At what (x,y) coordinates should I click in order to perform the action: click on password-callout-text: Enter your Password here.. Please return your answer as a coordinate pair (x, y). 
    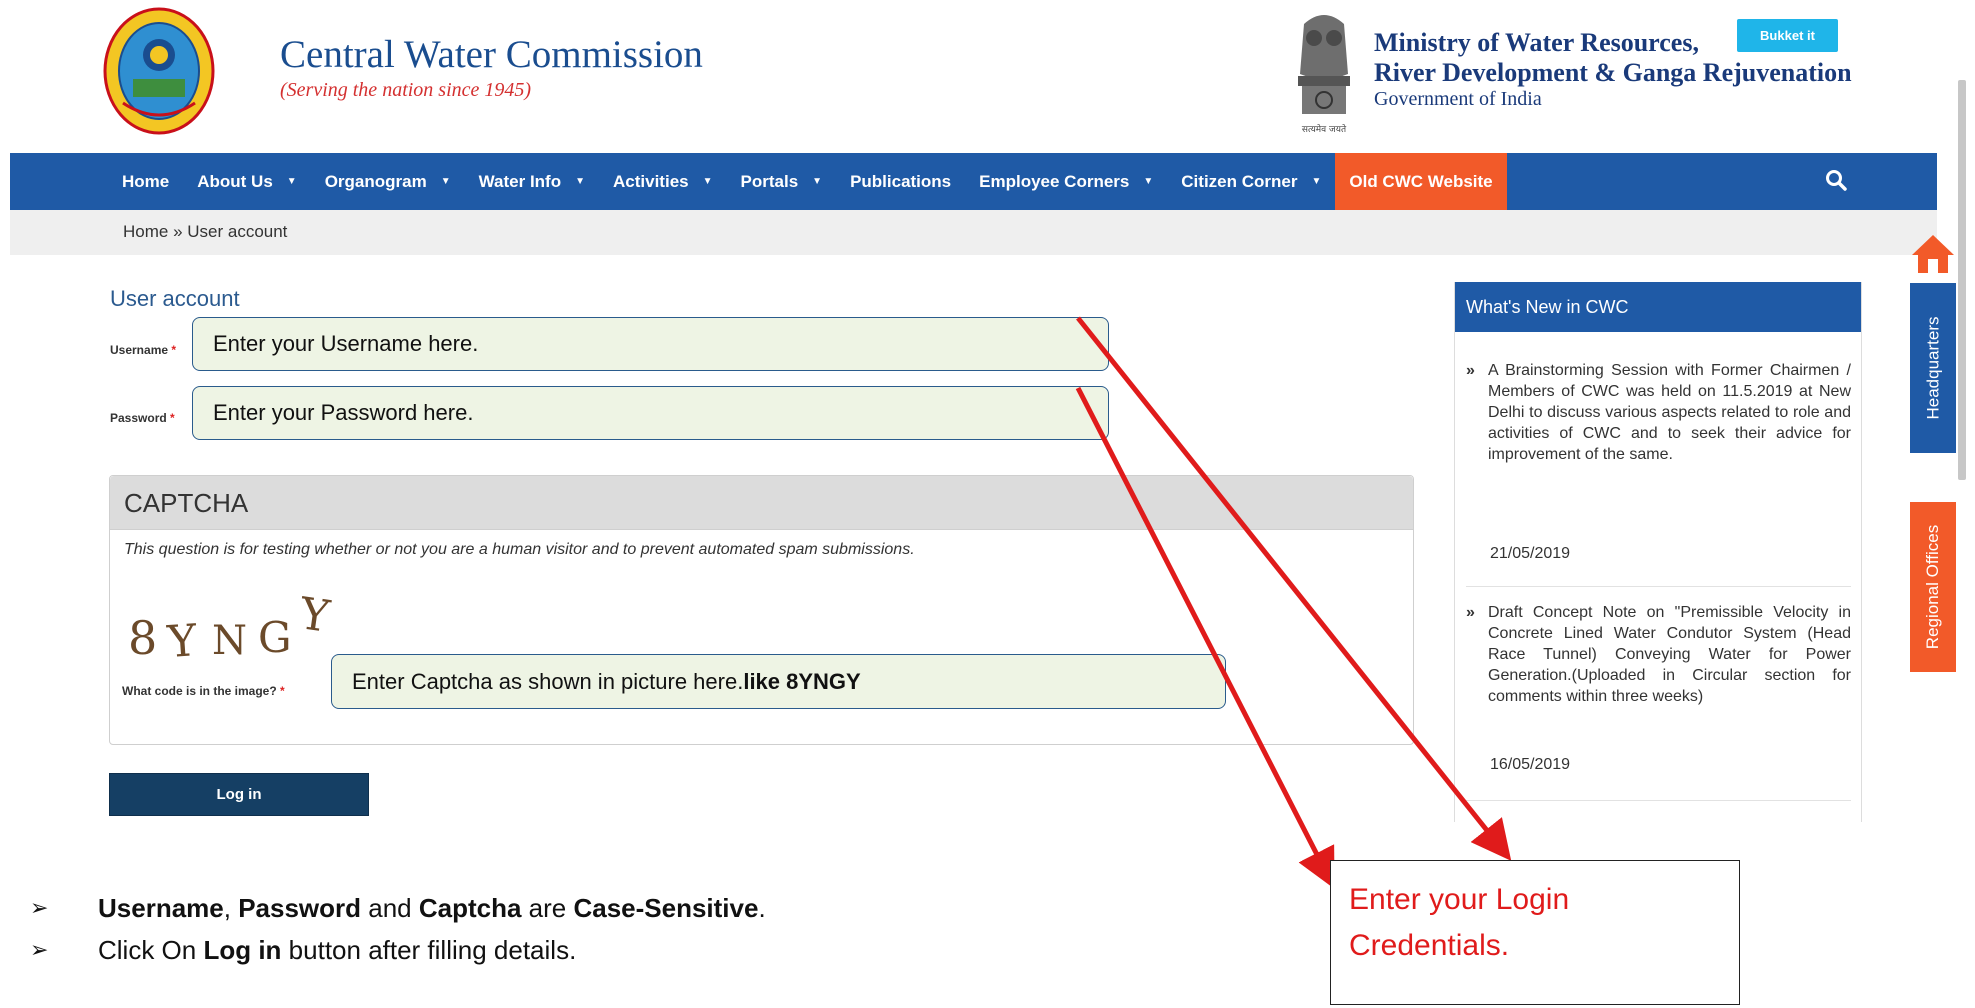
    Looking at the image, I should click on (343, 412).